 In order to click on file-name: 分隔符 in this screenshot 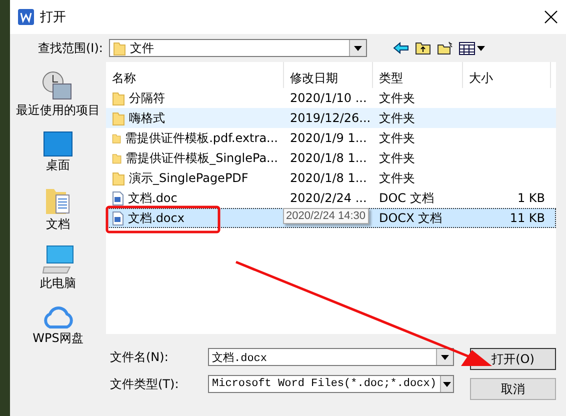, I will do `click(147, 98)`.